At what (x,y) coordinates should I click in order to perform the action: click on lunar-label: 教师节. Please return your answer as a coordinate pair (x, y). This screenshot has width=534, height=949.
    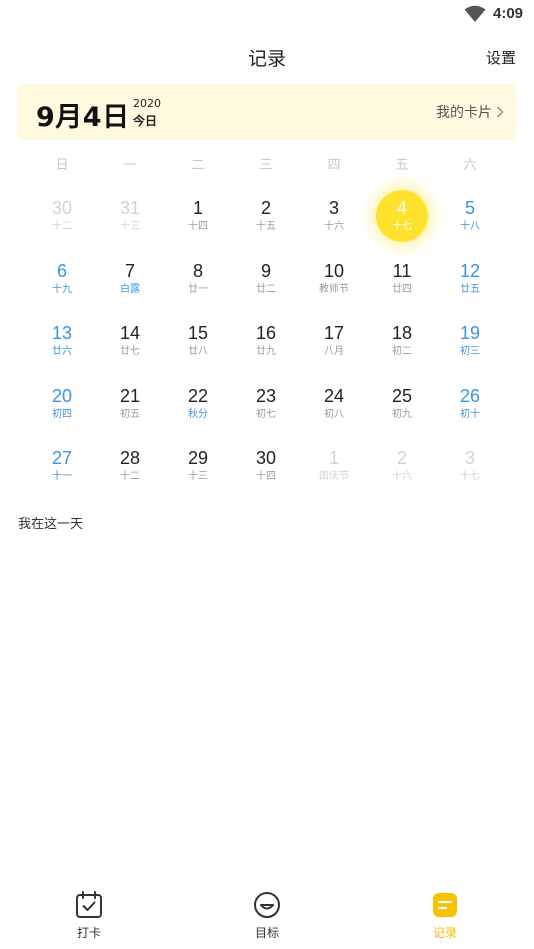
    Looking at the image, I should click on (334, 289).